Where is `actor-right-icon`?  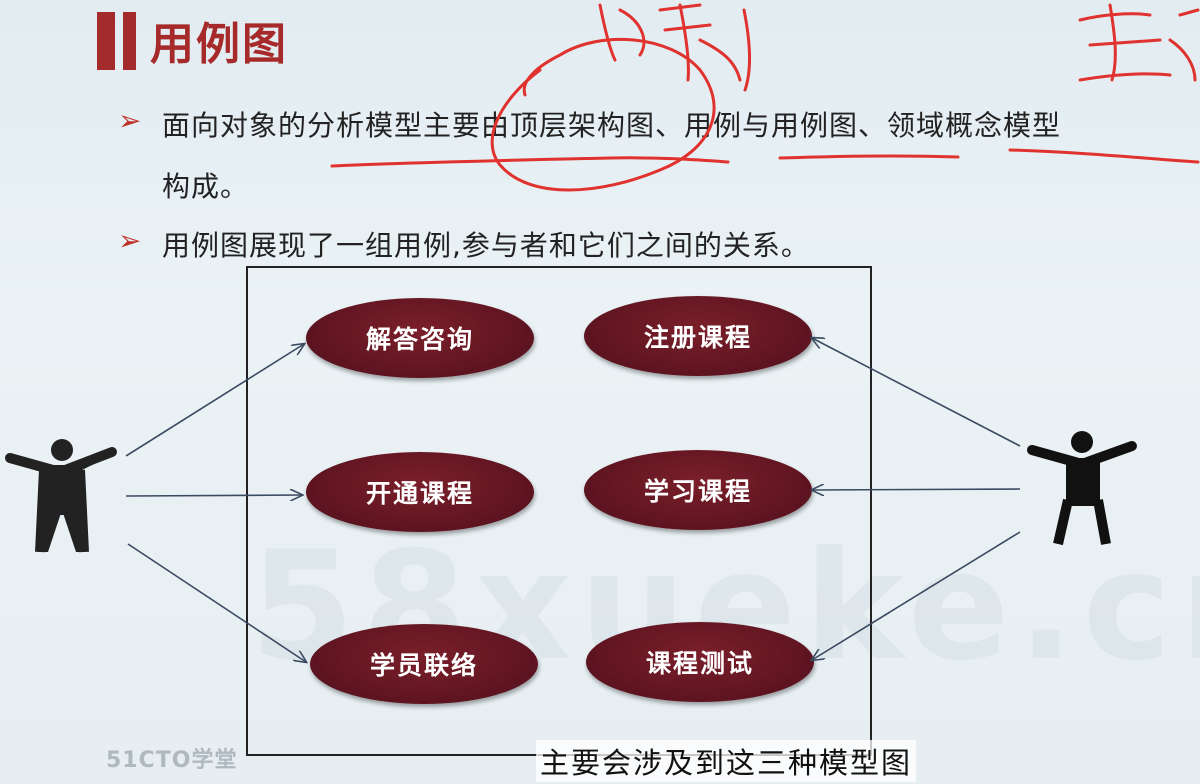
actor-right-icon is located at coordinates (1082, 488).